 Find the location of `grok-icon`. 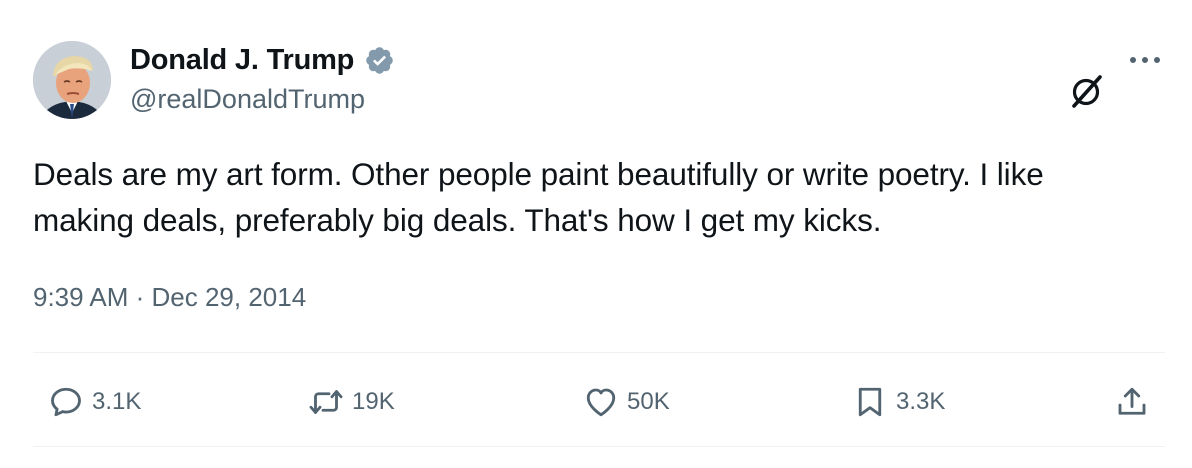

grok-icon is located at coordinates (1087, 91).